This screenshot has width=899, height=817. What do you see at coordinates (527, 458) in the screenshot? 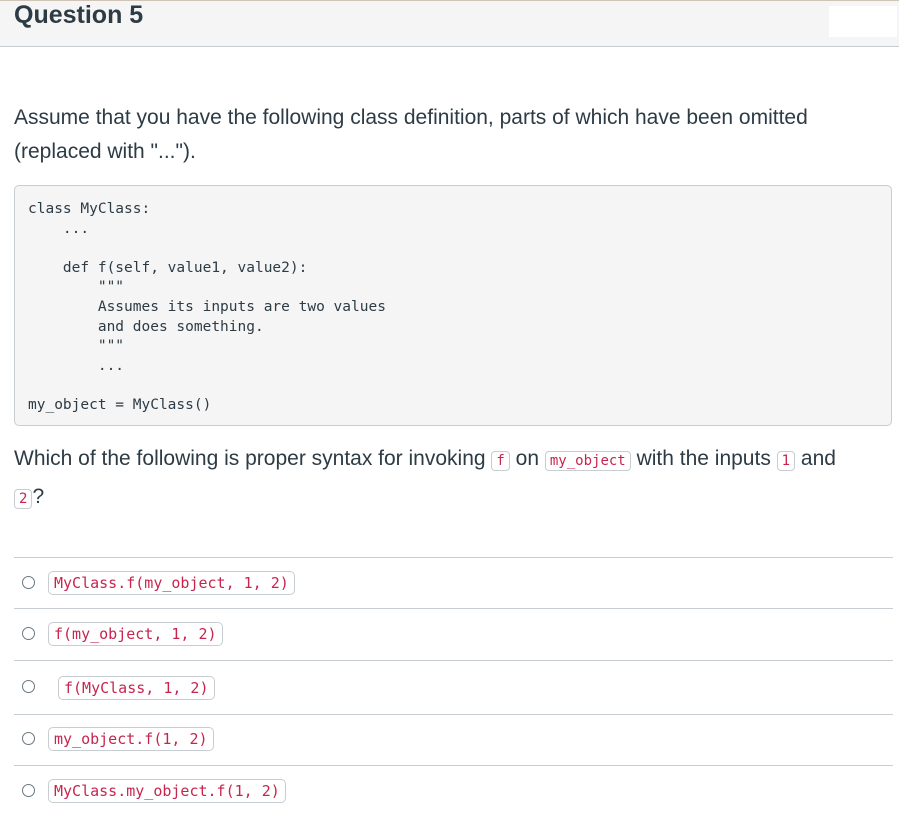
I see `question-text-part: on` at bounding box center [527, 458].